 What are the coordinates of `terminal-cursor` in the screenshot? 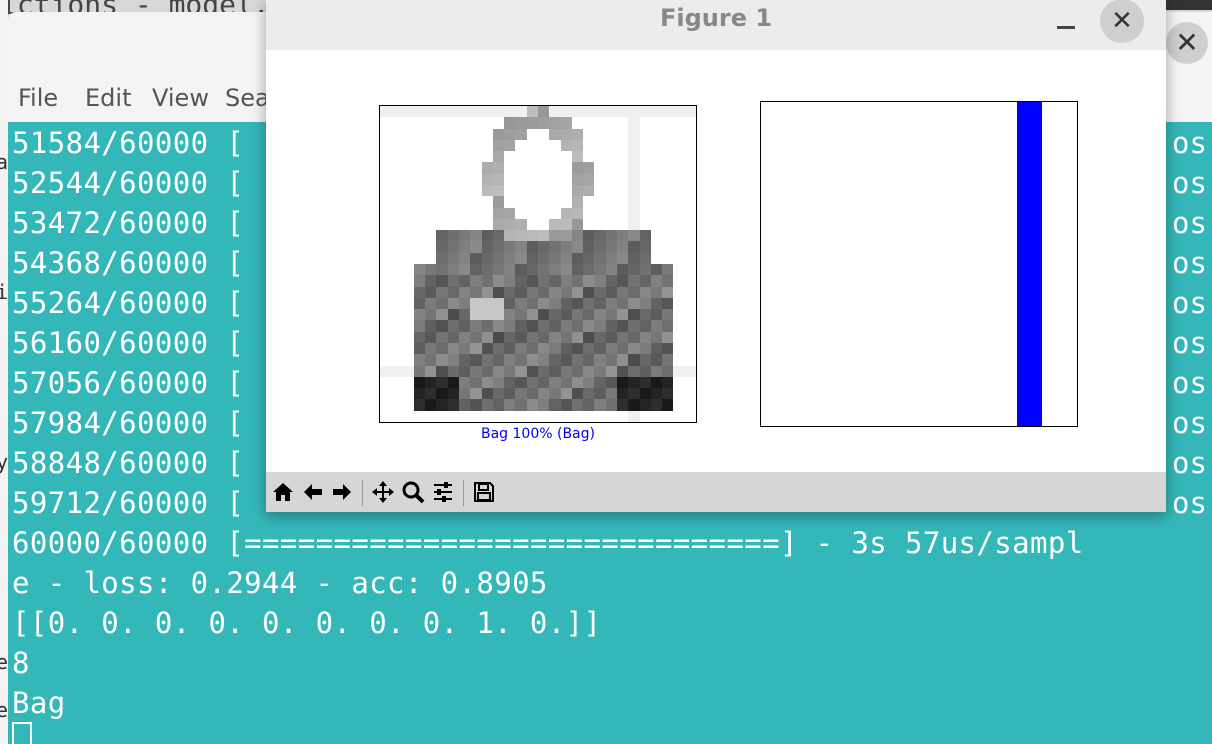 It's located at (22, 733).